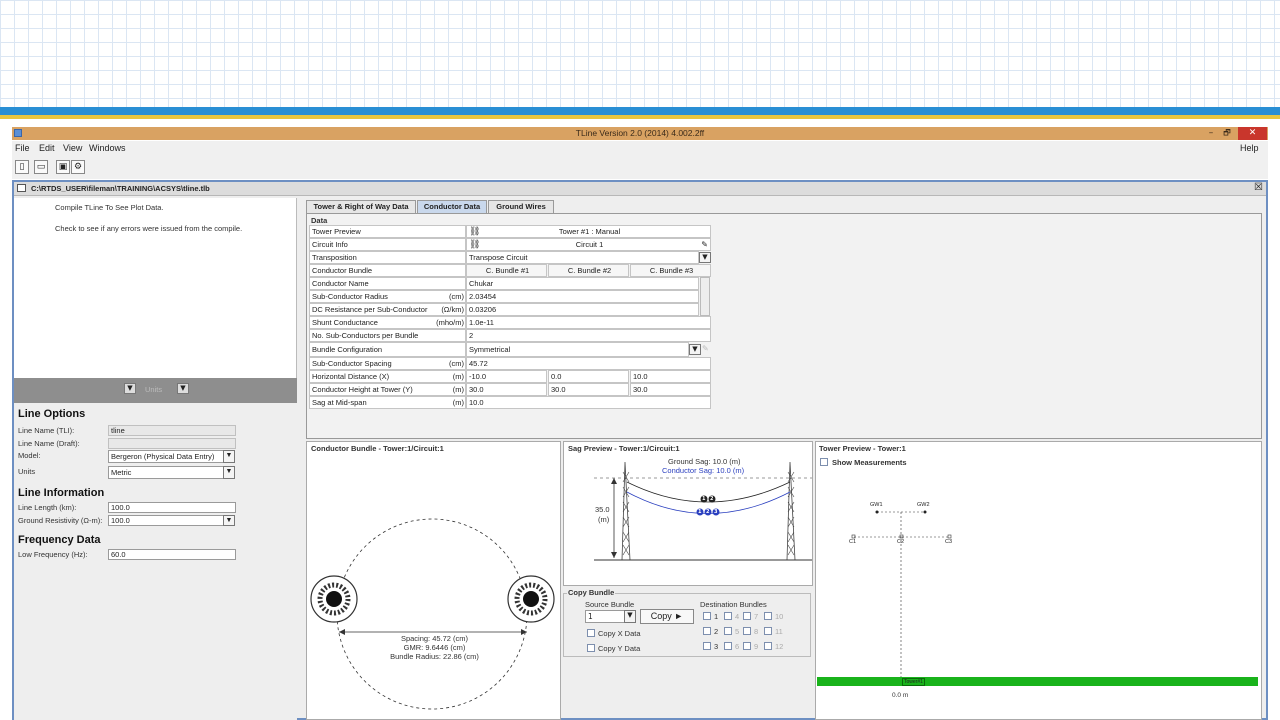 Image resolution: width=1280 pixels, height=720 pixels. What do you see at coordinates (582, 309) in the screenshot?
I see `dc-resistance-input: 0.03206` at bounding box center [582, 309].